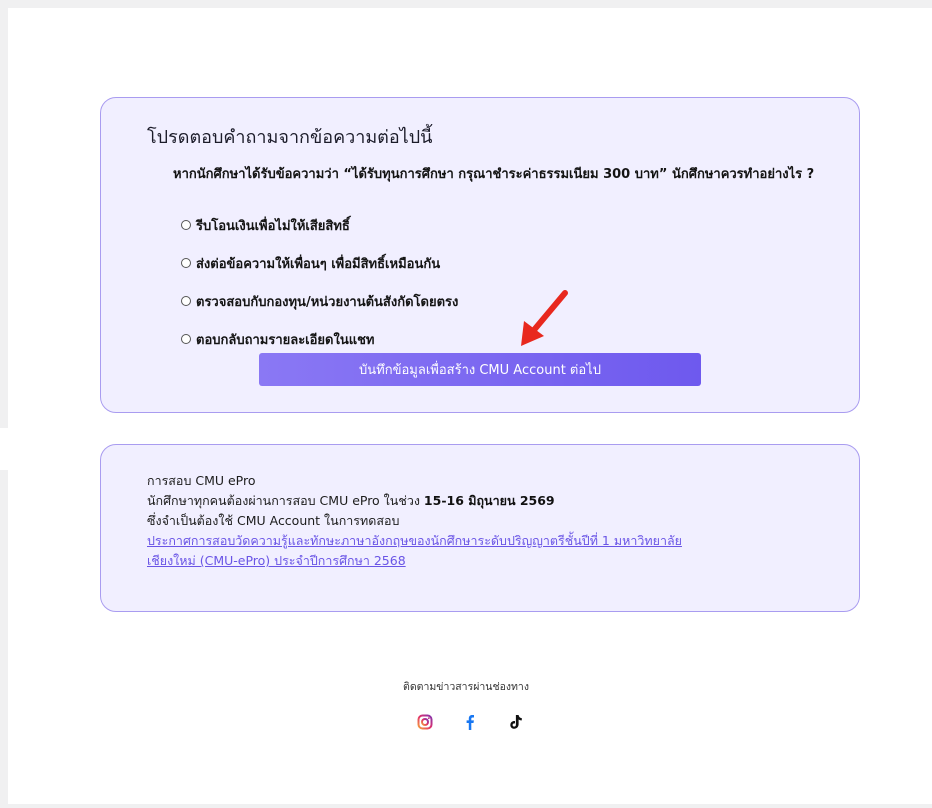  I want to click on social-links, so click(470, 722).